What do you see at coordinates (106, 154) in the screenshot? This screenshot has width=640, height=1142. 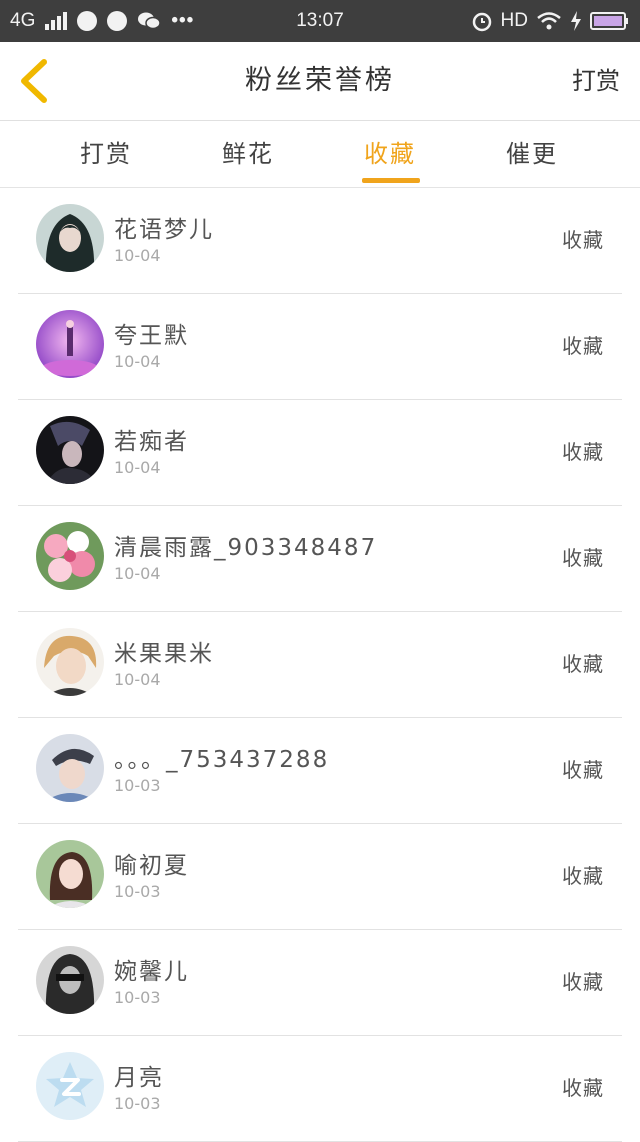 I see `tab-reward: 打赏` at bounding box center [106, 154].